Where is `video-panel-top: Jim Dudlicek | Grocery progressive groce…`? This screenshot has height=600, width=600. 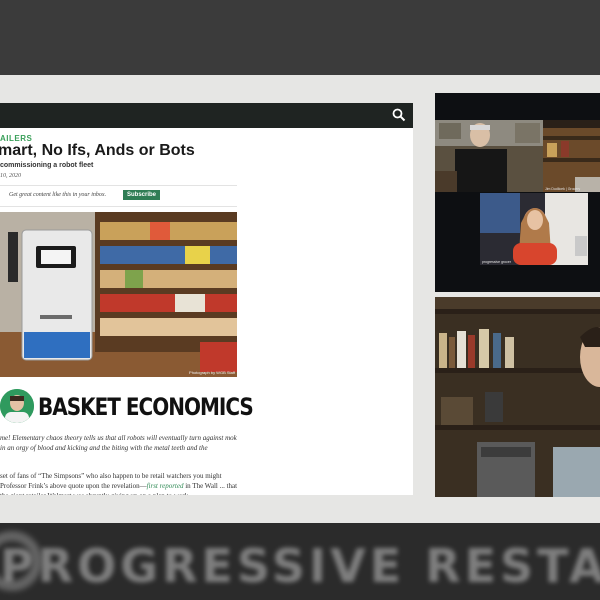
video-panel-top: Jim Dudlicek | Grocery progressive groce… is located at coordinates (517, 192).